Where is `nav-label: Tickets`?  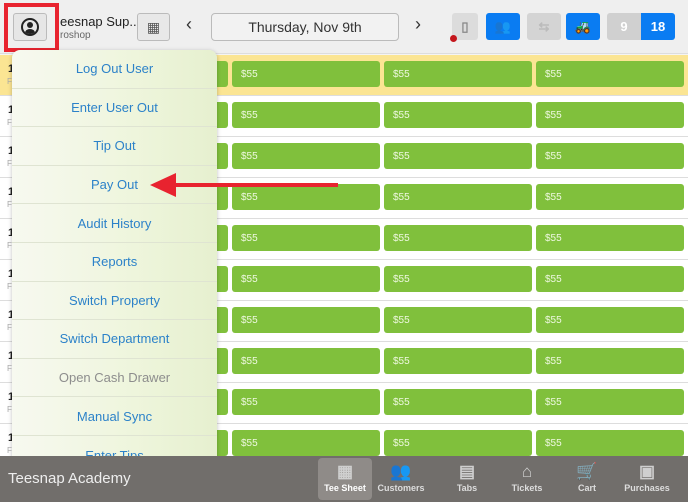 nav-label: Tickets is located at coordinates (527, 488).